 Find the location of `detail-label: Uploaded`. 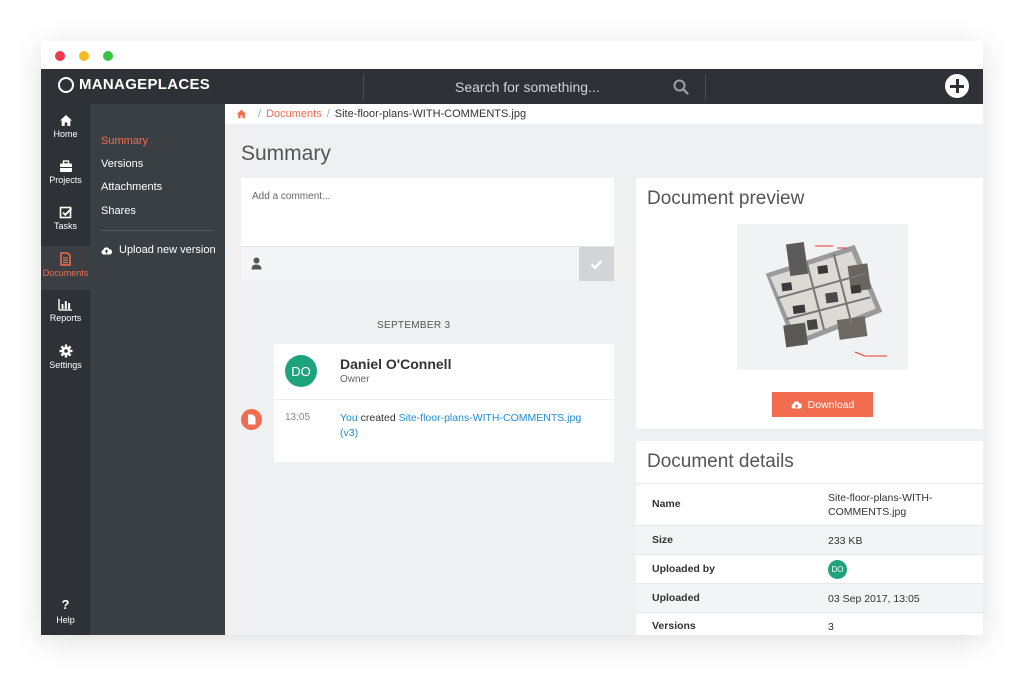

detail-label: Uploaded is located at coordinates (676, 598).